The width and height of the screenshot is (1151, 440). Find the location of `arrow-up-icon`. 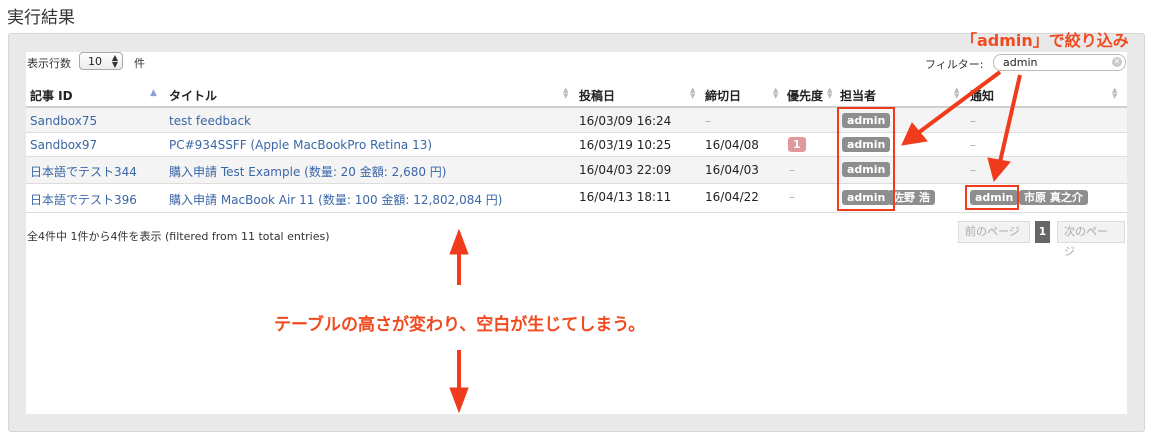

arrow-up-icon is located at coordinates (459, 256).